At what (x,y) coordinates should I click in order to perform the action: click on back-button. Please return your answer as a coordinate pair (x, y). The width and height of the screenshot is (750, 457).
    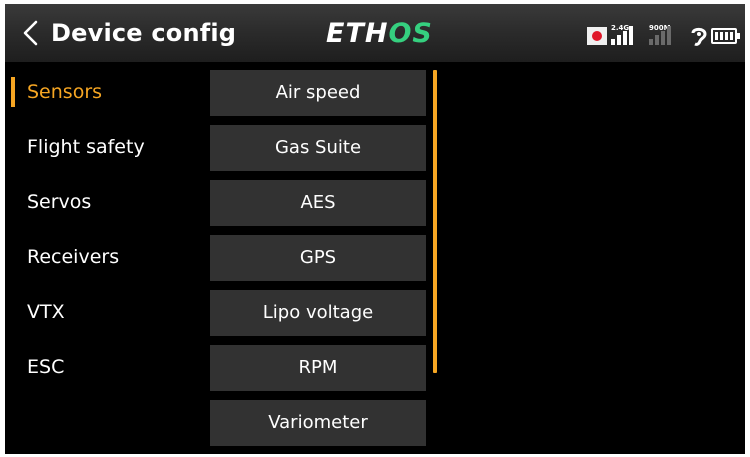
    Looking at the image, I should click on (31, 33).